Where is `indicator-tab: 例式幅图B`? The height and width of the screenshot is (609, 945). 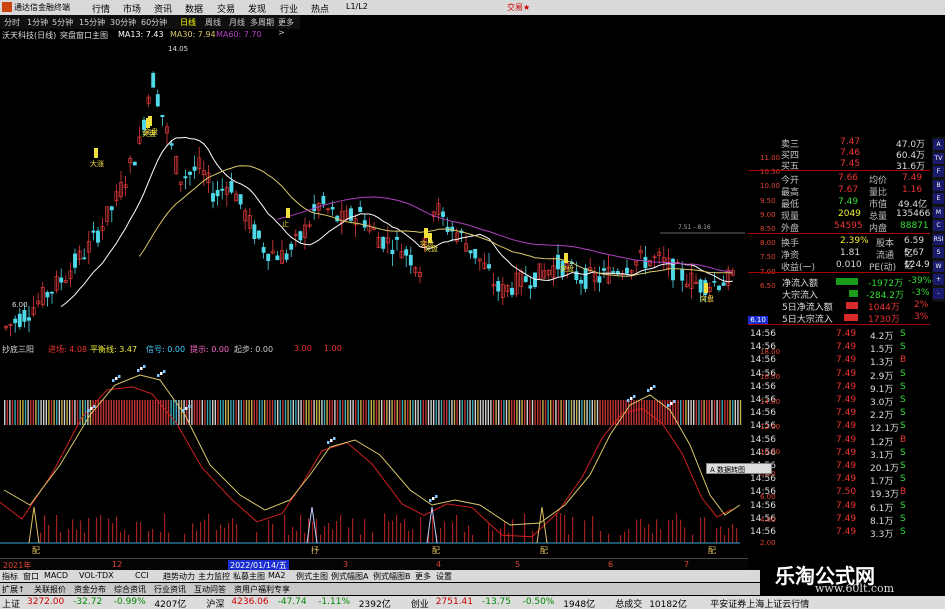 indicator-tab: 例式幅图B is located at coordinates (392, 576).